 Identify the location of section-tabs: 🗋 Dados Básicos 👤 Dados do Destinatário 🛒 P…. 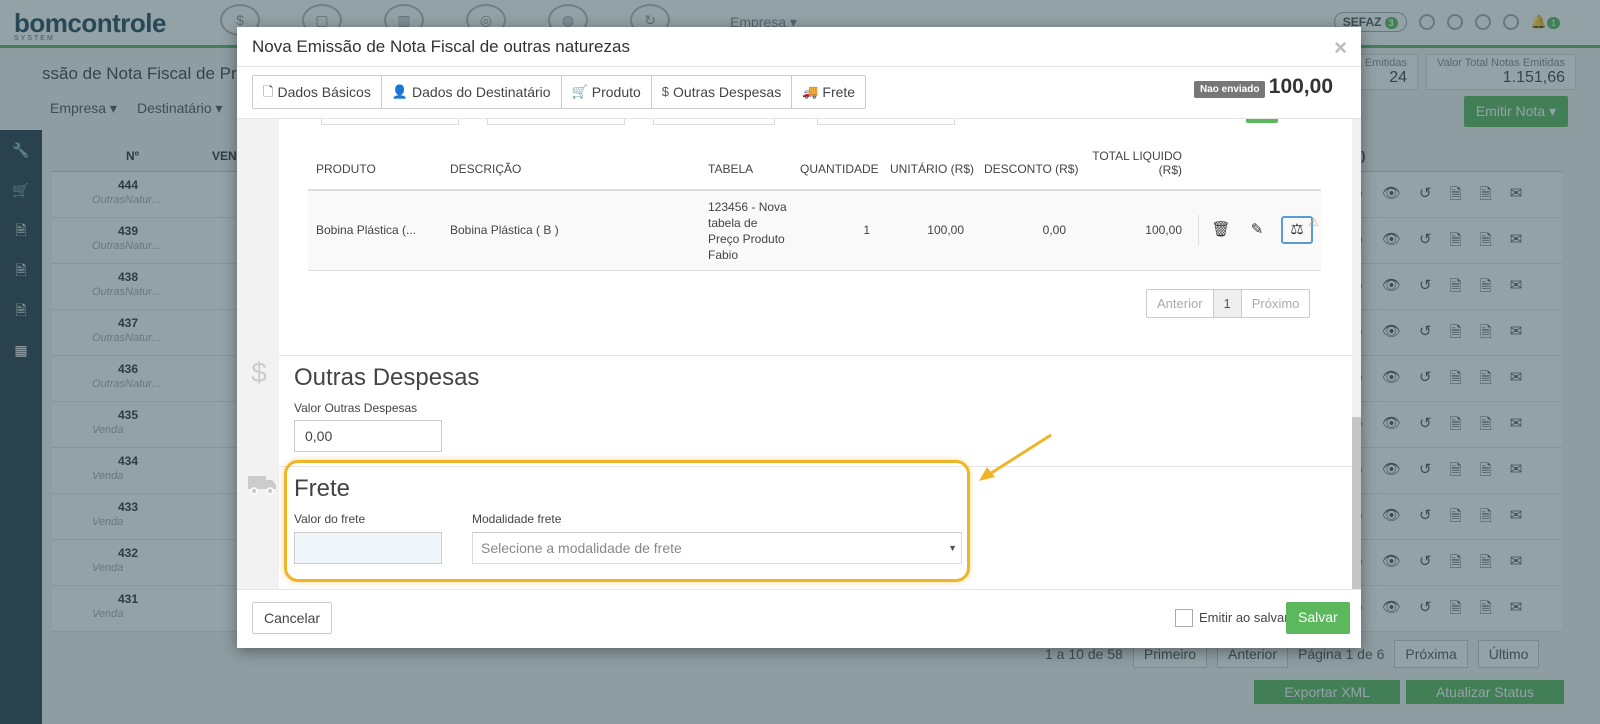
(559, 92).